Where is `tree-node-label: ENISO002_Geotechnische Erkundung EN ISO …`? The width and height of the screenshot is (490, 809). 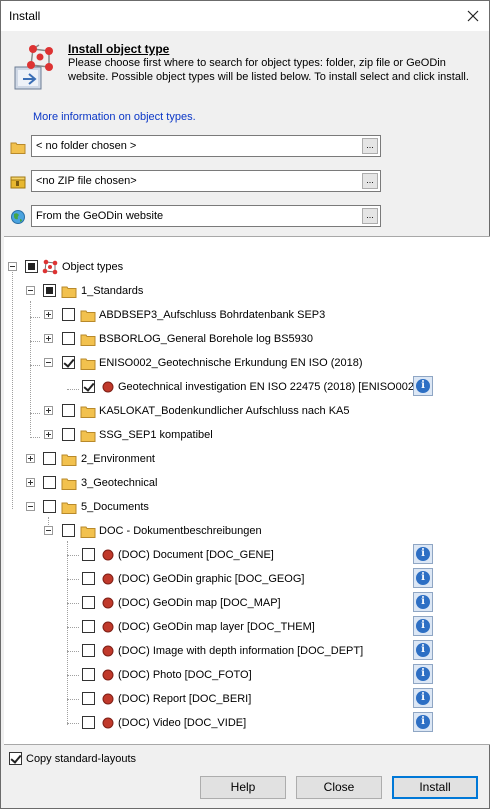 tree-node-label: ENISO002_Geotechnische Erkundung EN ISO … is located at coordinates (231, 363).